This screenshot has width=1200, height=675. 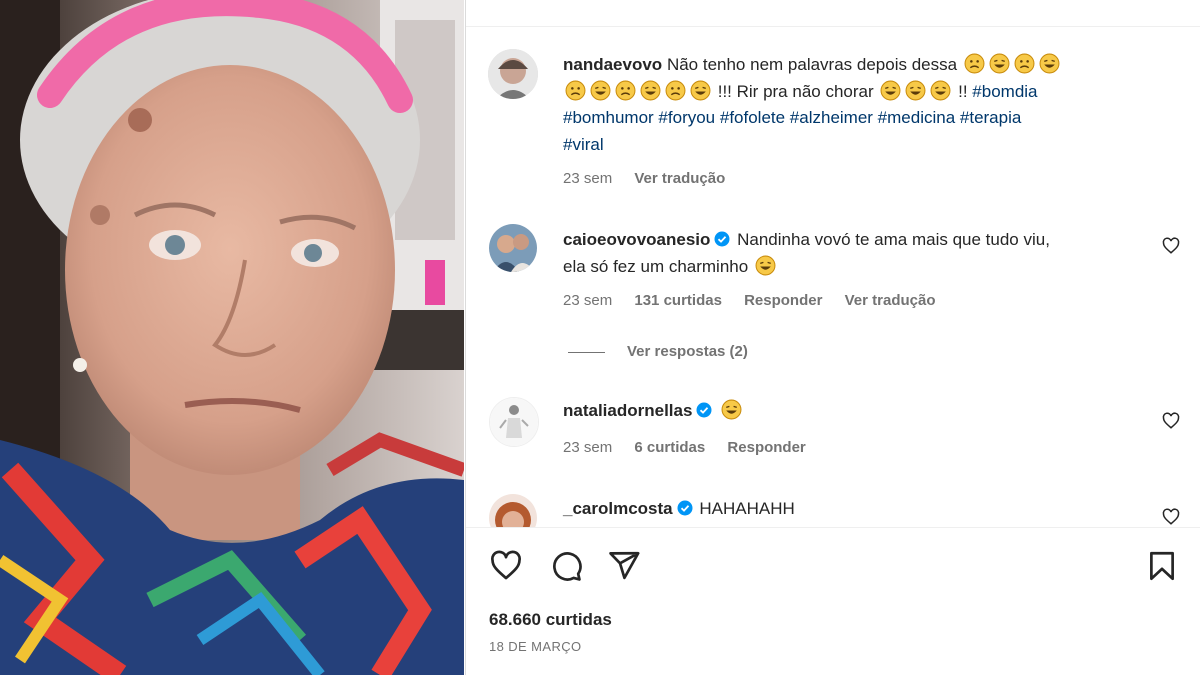 What do you see at coordinates (679, 178) in the screenshot?
I see `caption-translate: Ver tradução` at bounding box center [679, 178].